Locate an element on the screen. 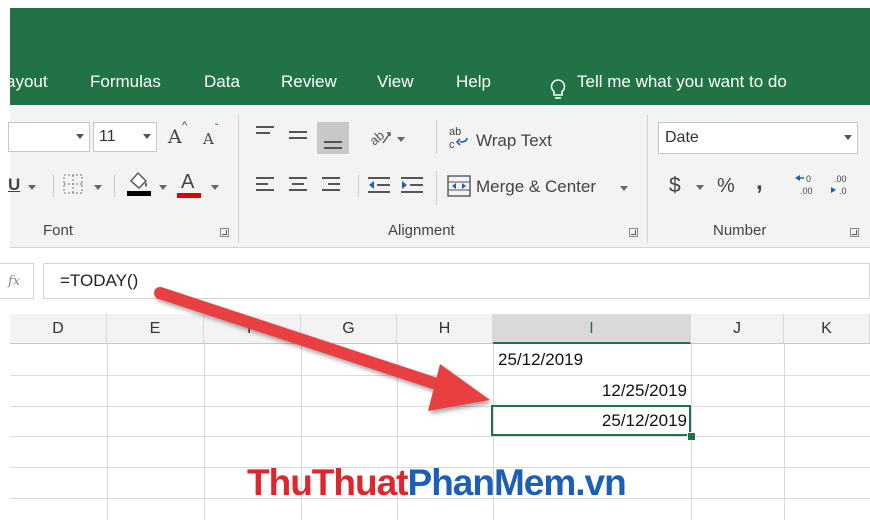  fx-icon: fx is located at coordinates (14, 281).